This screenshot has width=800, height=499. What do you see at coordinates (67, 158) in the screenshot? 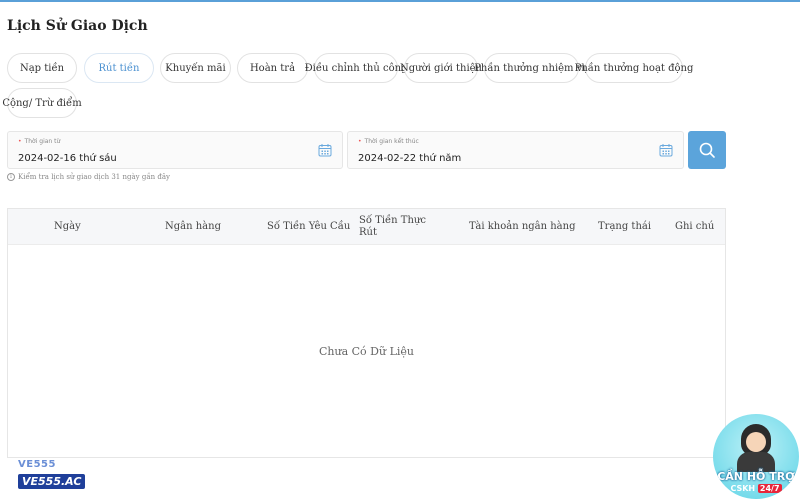
I see `start-date-value: 2024-02-16 thứ sáu` at bounding box center [67, 158].